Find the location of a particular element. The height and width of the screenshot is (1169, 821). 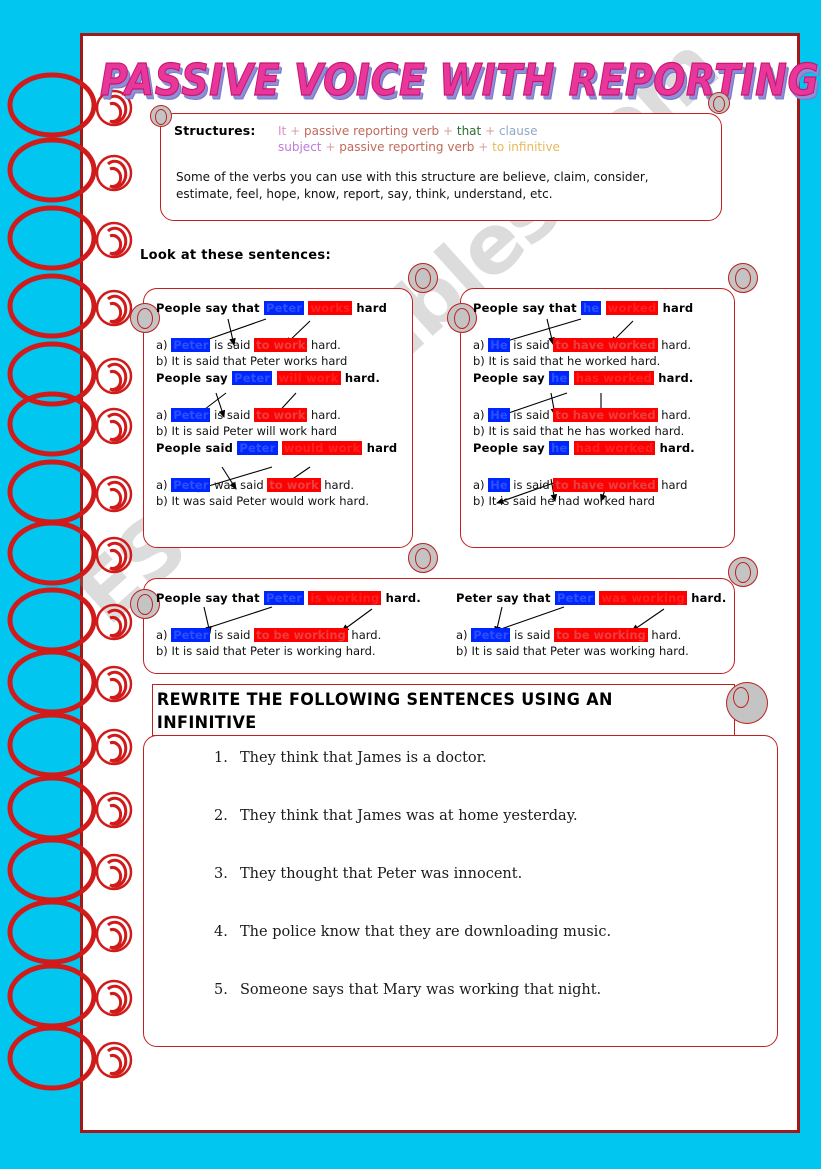

example-header: People say that Peter is working hard. is located at coordinates (288, 598).